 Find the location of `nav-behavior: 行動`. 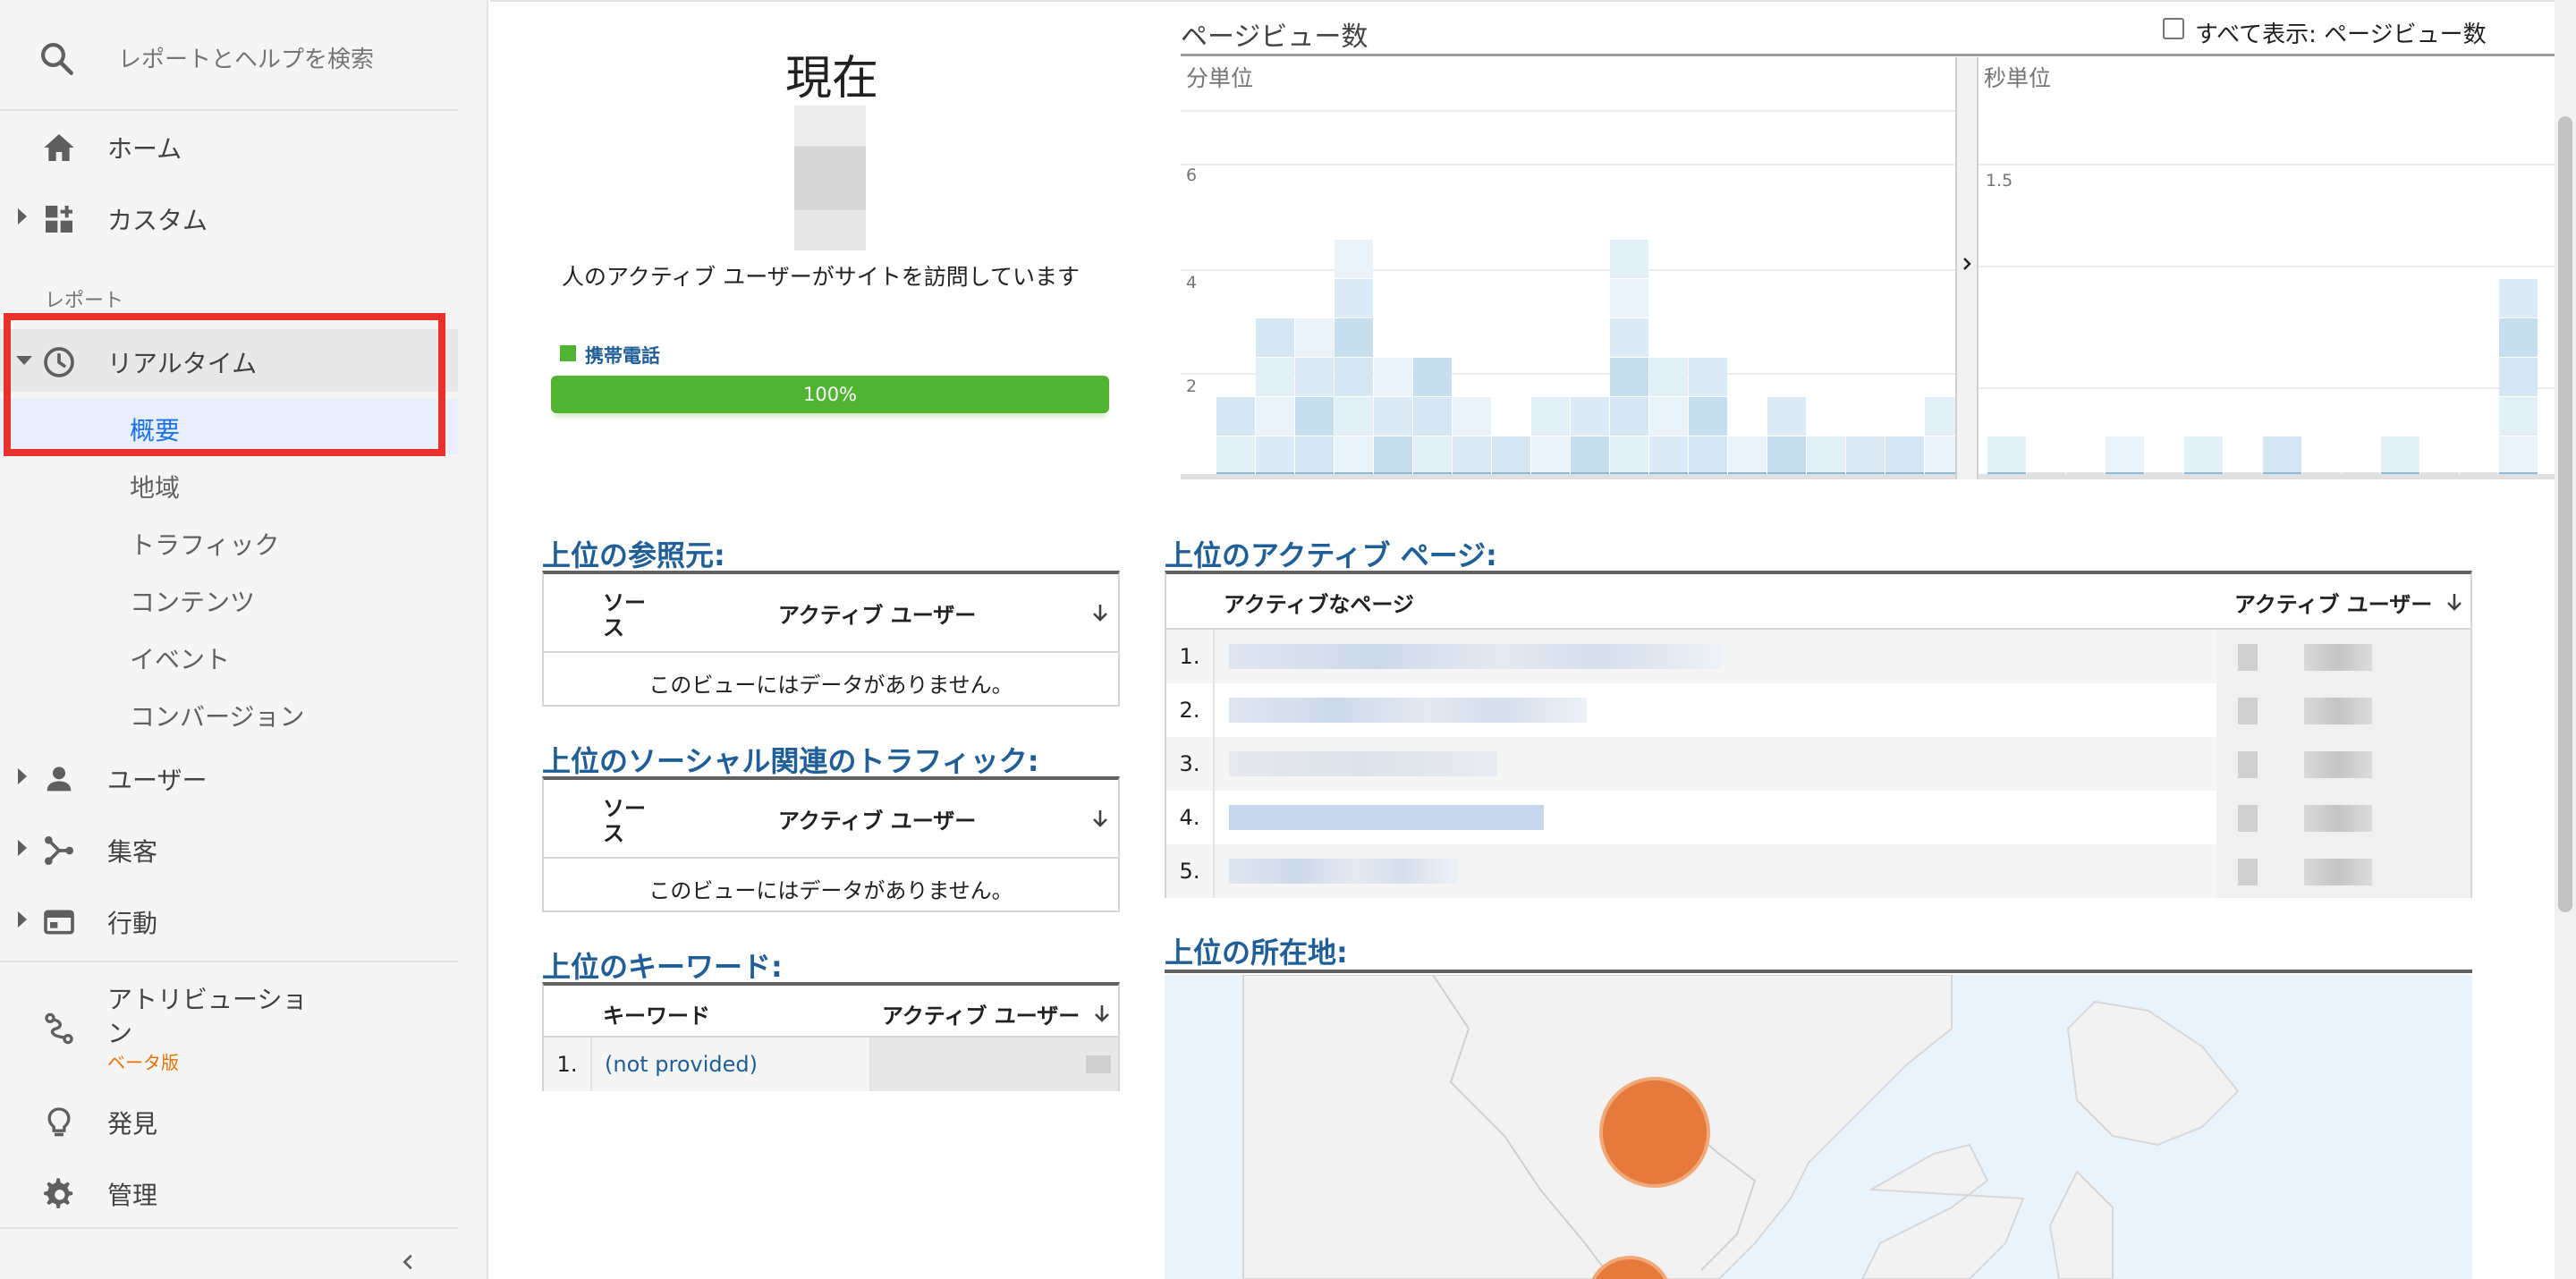

nav-behavior: 行動 is located at coordinates (229, 920).